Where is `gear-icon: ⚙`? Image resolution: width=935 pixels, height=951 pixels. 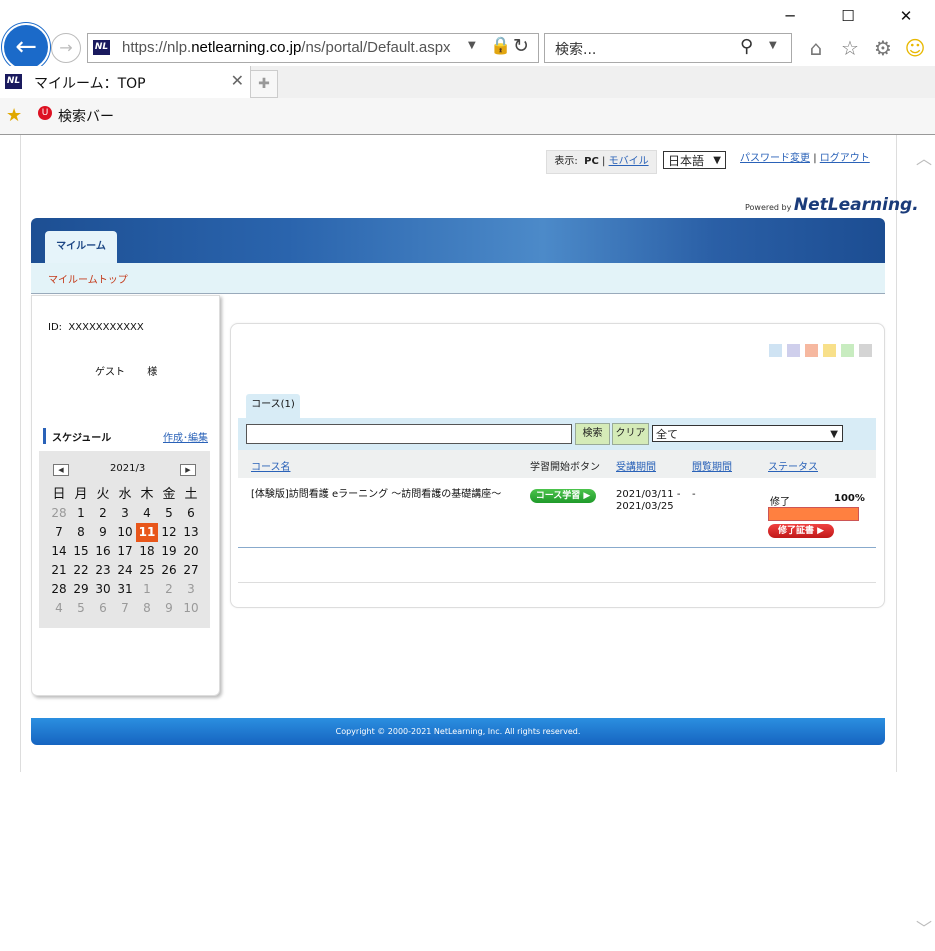
gear-icon: ⚙ is located at coordinates (883, 48).